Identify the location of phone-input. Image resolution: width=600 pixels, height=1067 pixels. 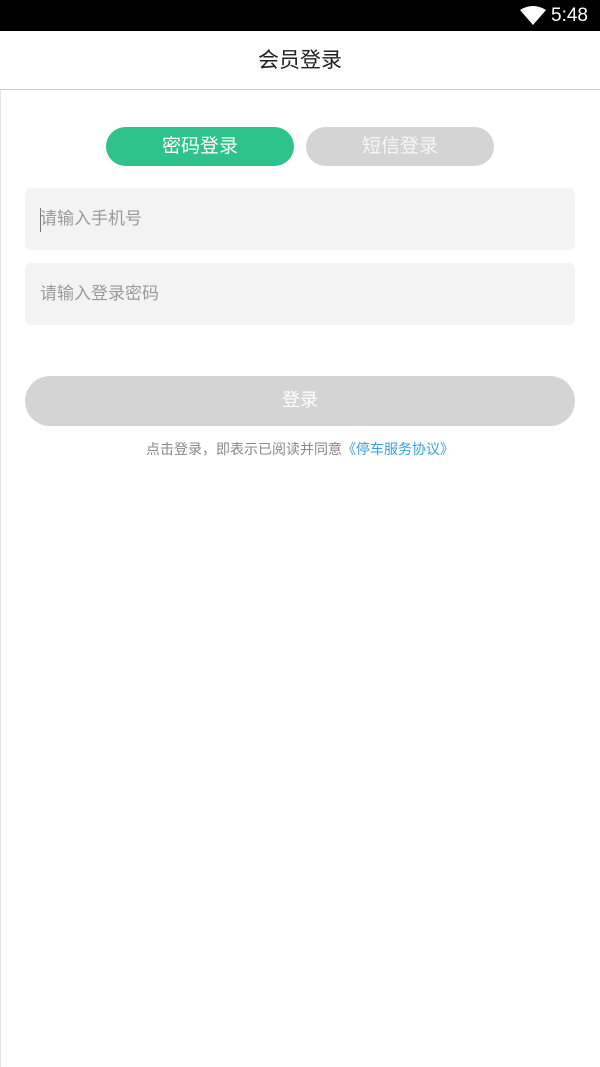
(300, 219).